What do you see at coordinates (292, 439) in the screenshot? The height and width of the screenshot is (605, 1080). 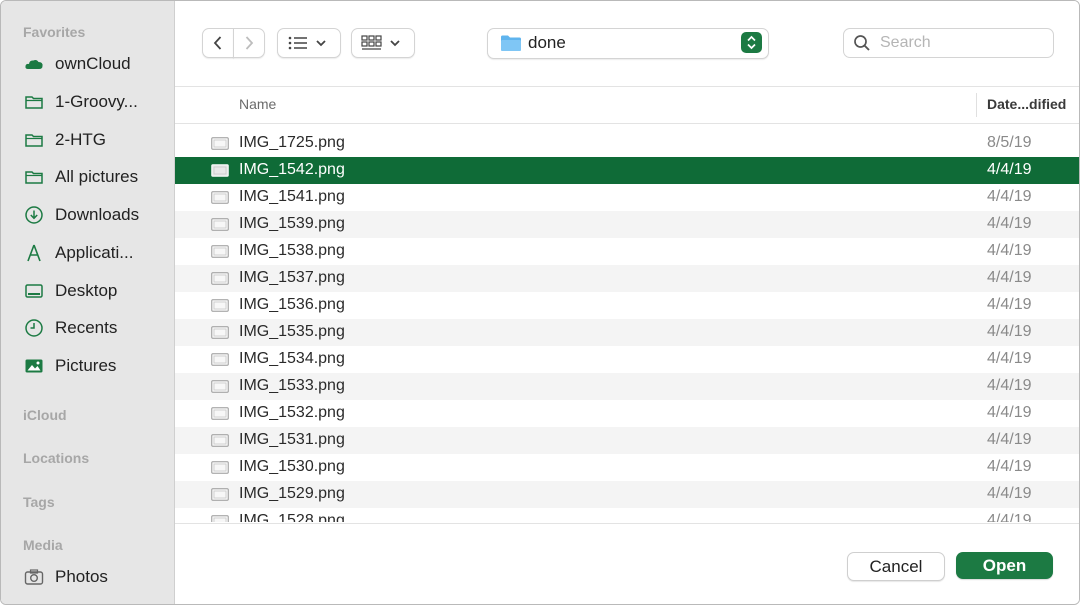 I see `file-name: IMG_1531.png` at bounding box center [292, 439].